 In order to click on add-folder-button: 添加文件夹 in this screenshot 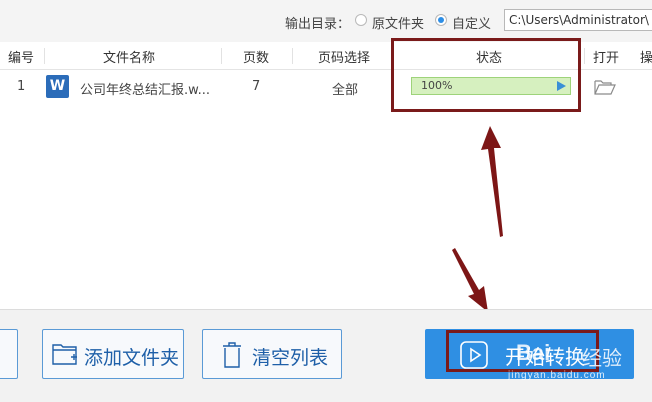, I will do `click(113, 354)`.